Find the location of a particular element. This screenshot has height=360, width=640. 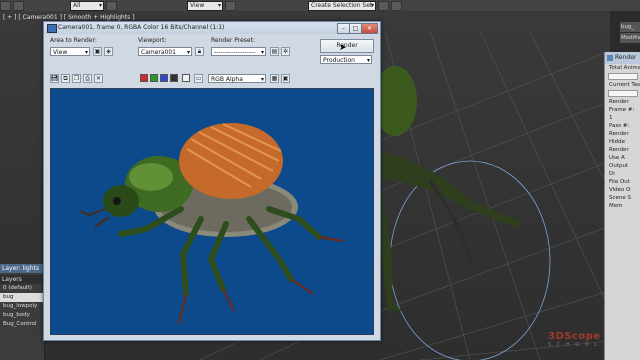

watermark-sub: S C H O O L is located at coordinates (574, 345).